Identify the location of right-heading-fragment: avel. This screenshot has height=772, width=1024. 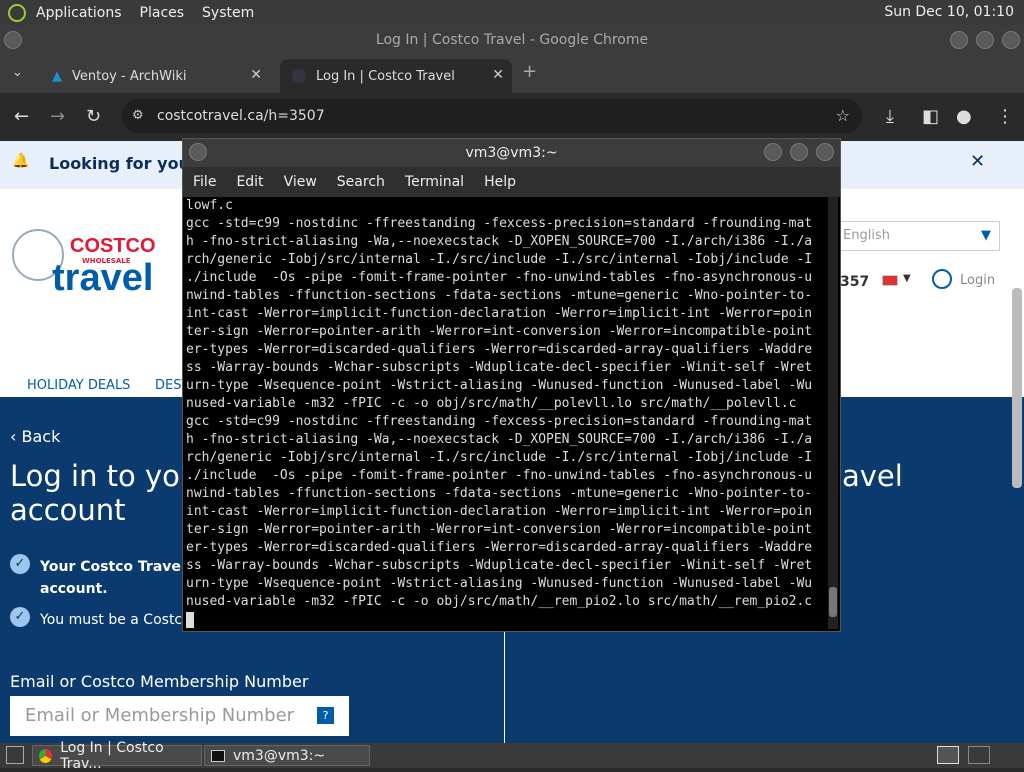
(872, 476).